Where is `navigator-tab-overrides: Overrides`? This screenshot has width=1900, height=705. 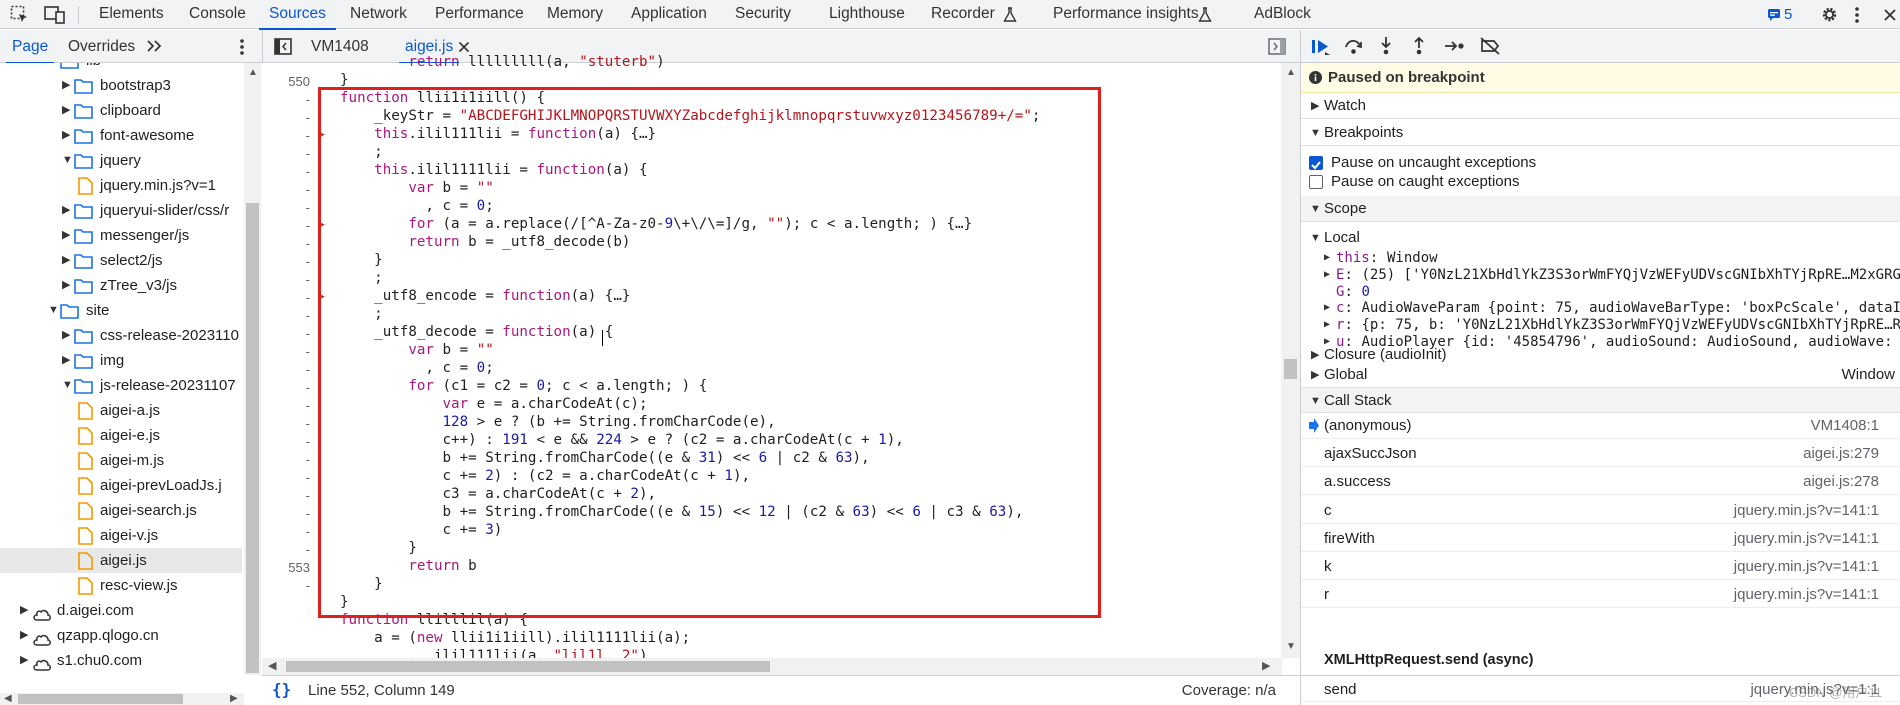 navigator-tab-overrides: Overrides is located at coordinates (101, 46).